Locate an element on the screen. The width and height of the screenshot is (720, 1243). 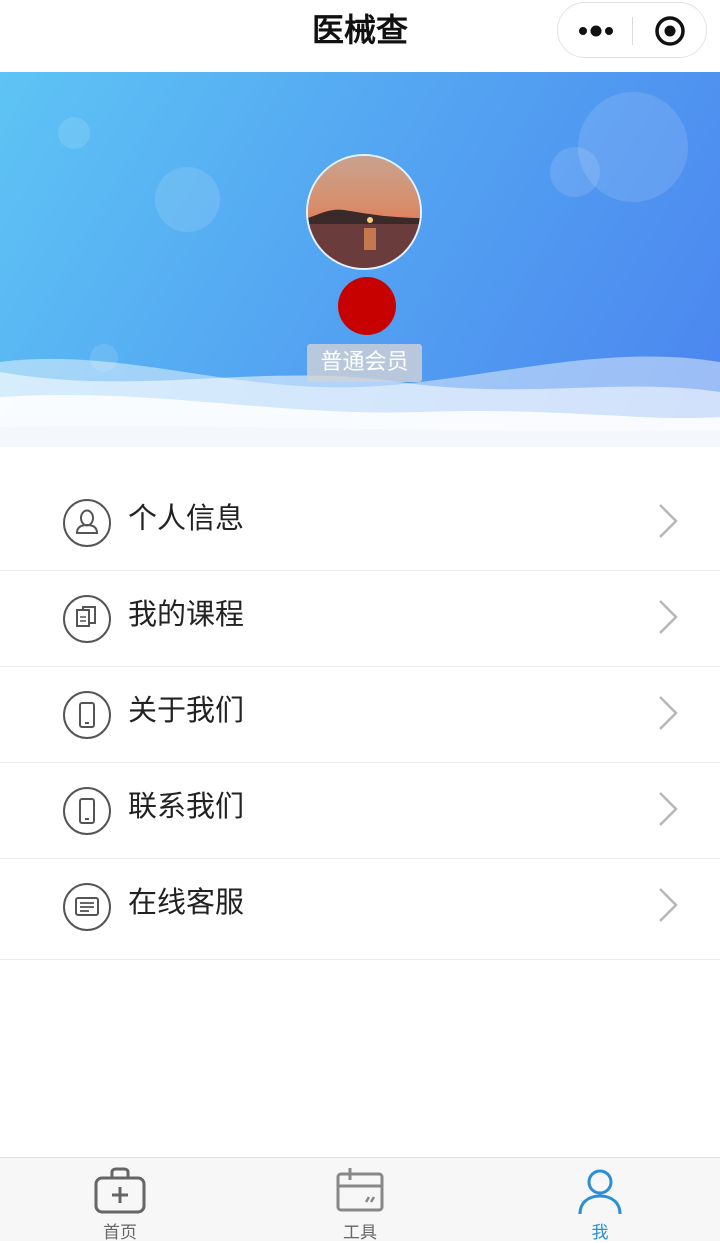
tools-icon is located at coordinates (360, 1190).